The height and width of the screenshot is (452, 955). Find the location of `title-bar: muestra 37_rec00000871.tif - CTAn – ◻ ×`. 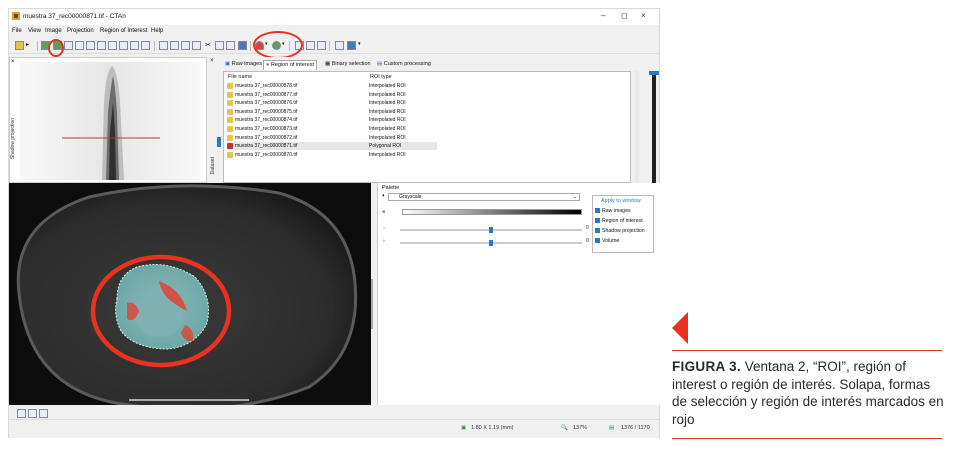

title-bar: muestra 37_rec00000871.tif - CTAn – ◻ × is located at coordinates (334, 17).